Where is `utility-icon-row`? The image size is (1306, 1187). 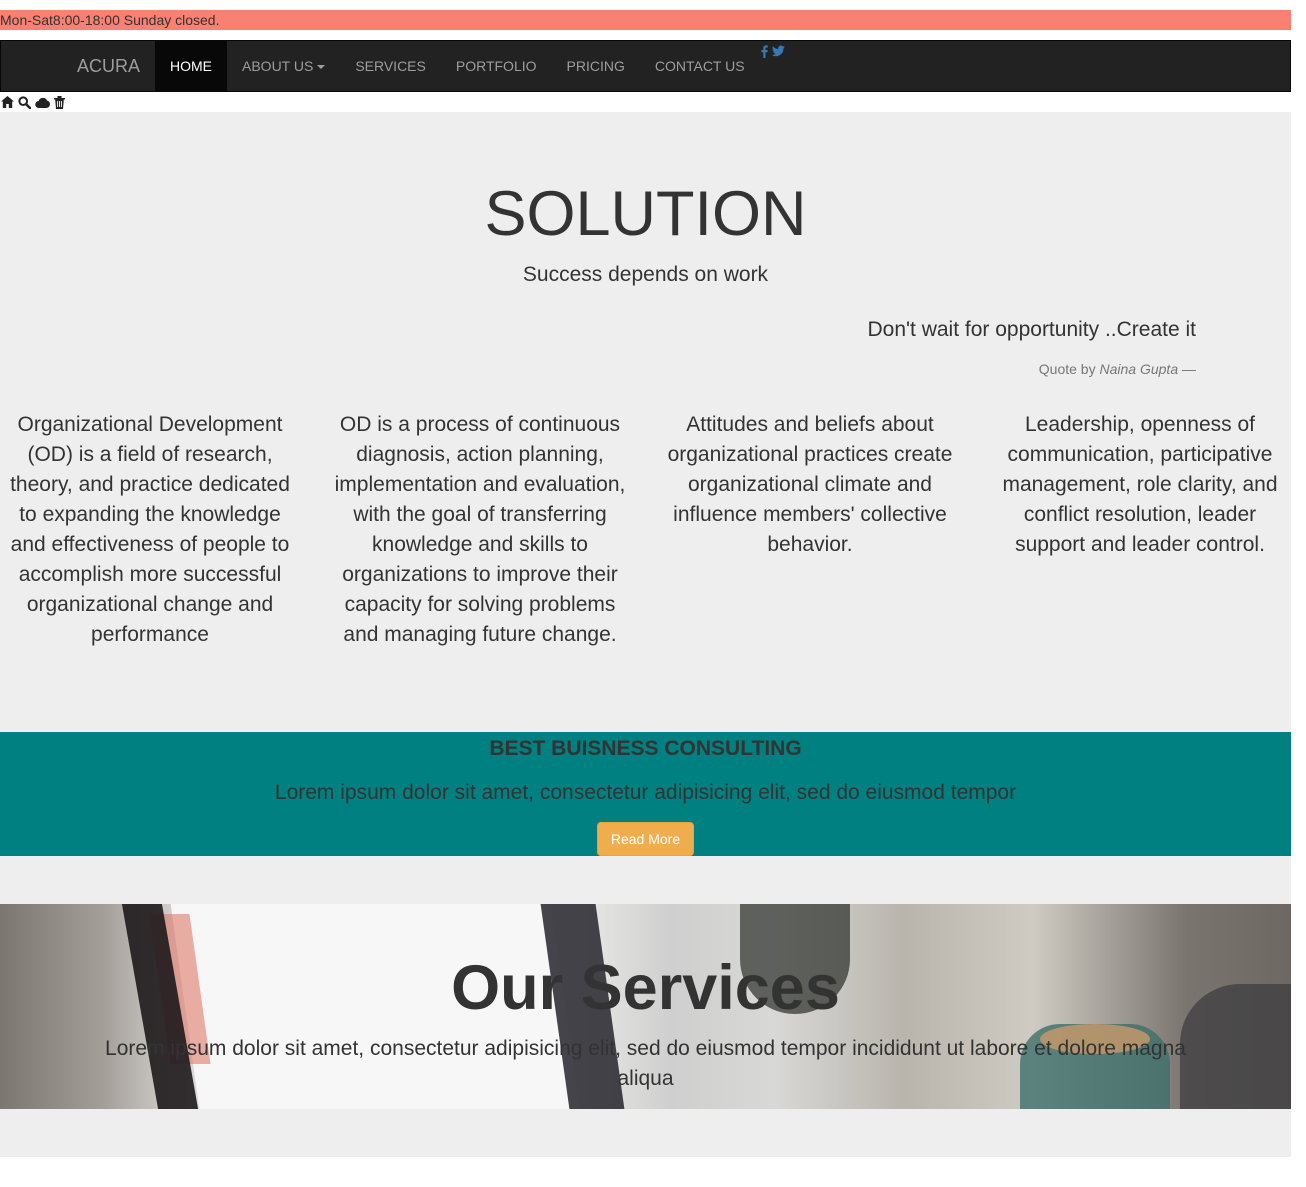
utility-icon-row is located at coordinates (33, 102).